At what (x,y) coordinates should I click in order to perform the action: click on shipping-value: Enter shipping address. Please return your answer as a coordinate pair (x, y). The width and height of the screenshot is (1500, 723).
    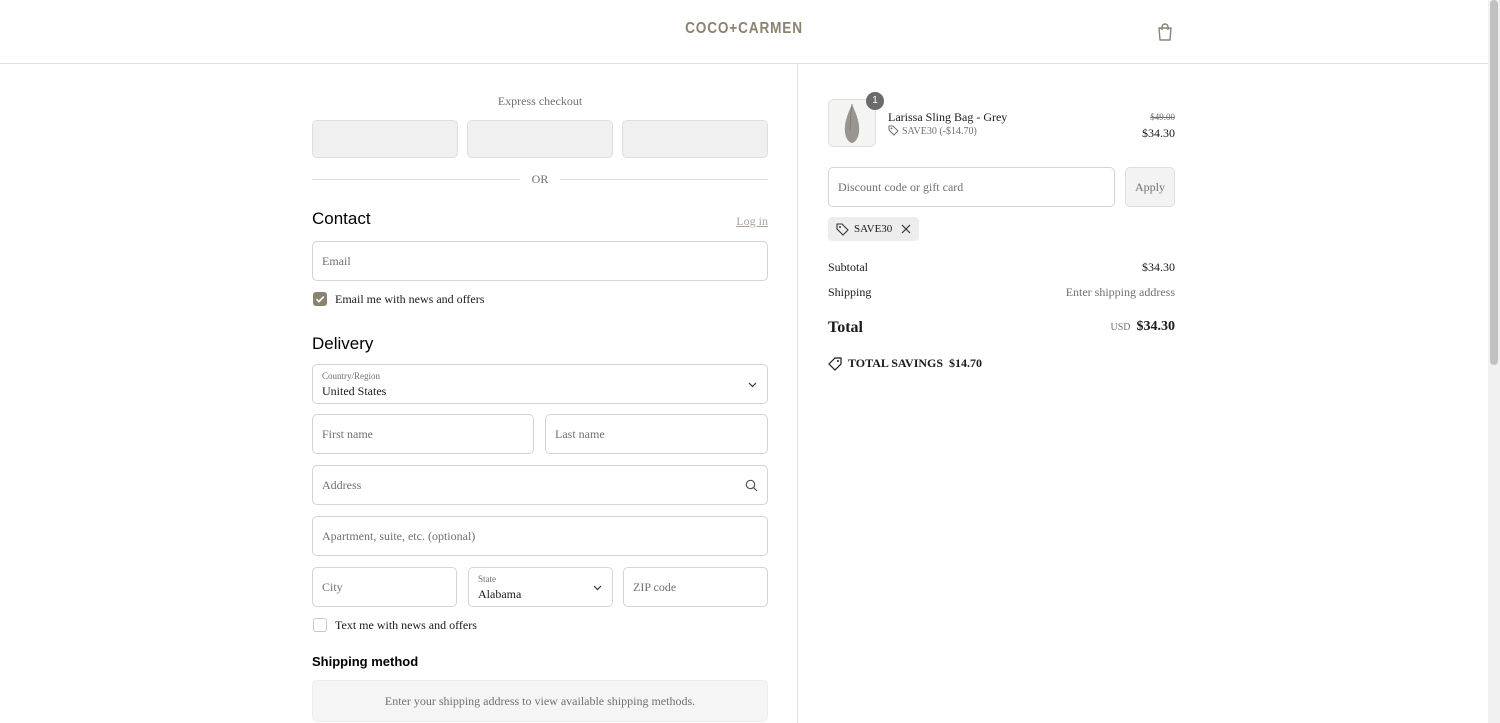
    Looking at the image, I should click on (1120, 292).